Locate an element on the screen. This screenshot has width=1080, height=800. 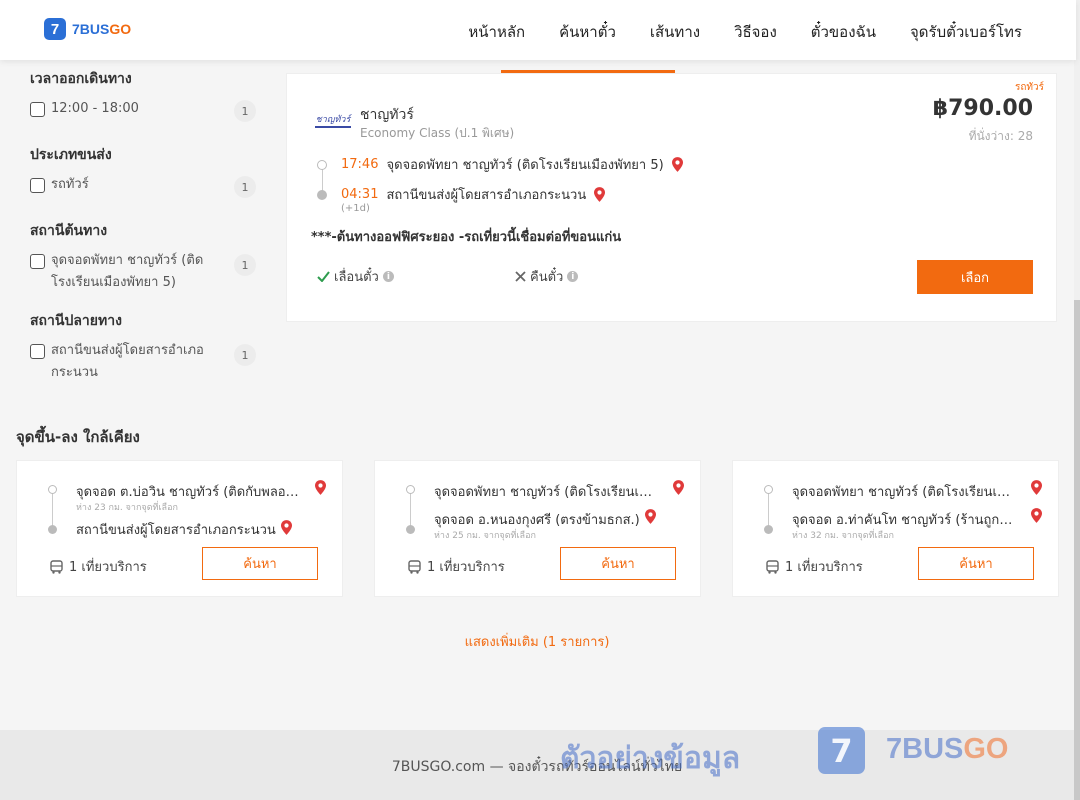
nearby-from-distance: ห่าง 23 กม. จากจุดที่เลือก is located at coordinates (127, 508).